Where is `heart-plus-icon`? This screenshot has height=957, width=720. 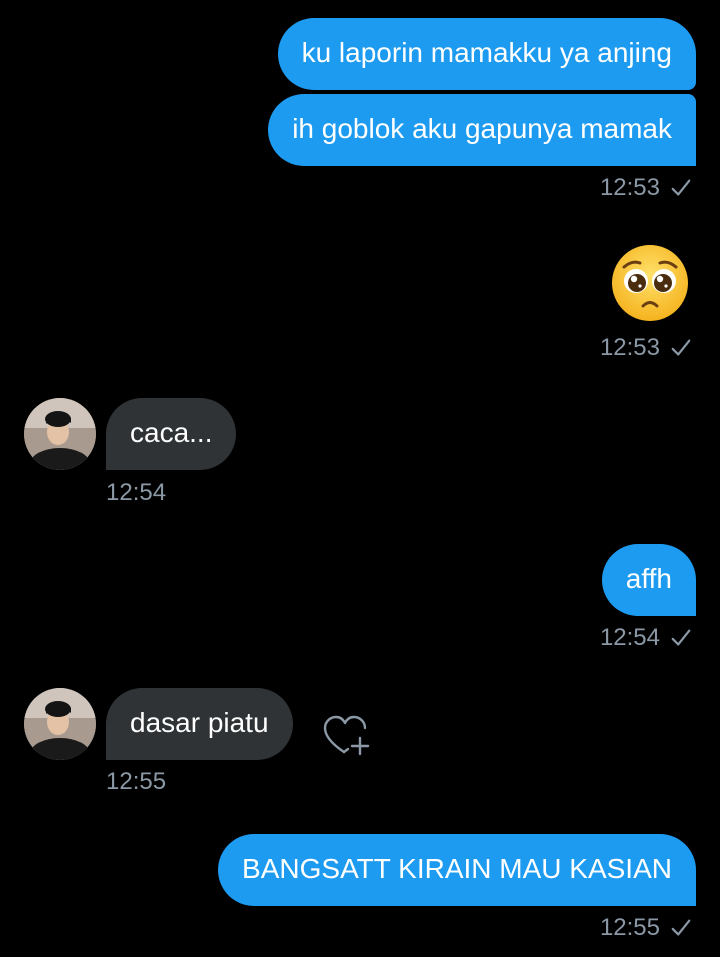 heart-plus-icon is located at coordinates (347, 737).